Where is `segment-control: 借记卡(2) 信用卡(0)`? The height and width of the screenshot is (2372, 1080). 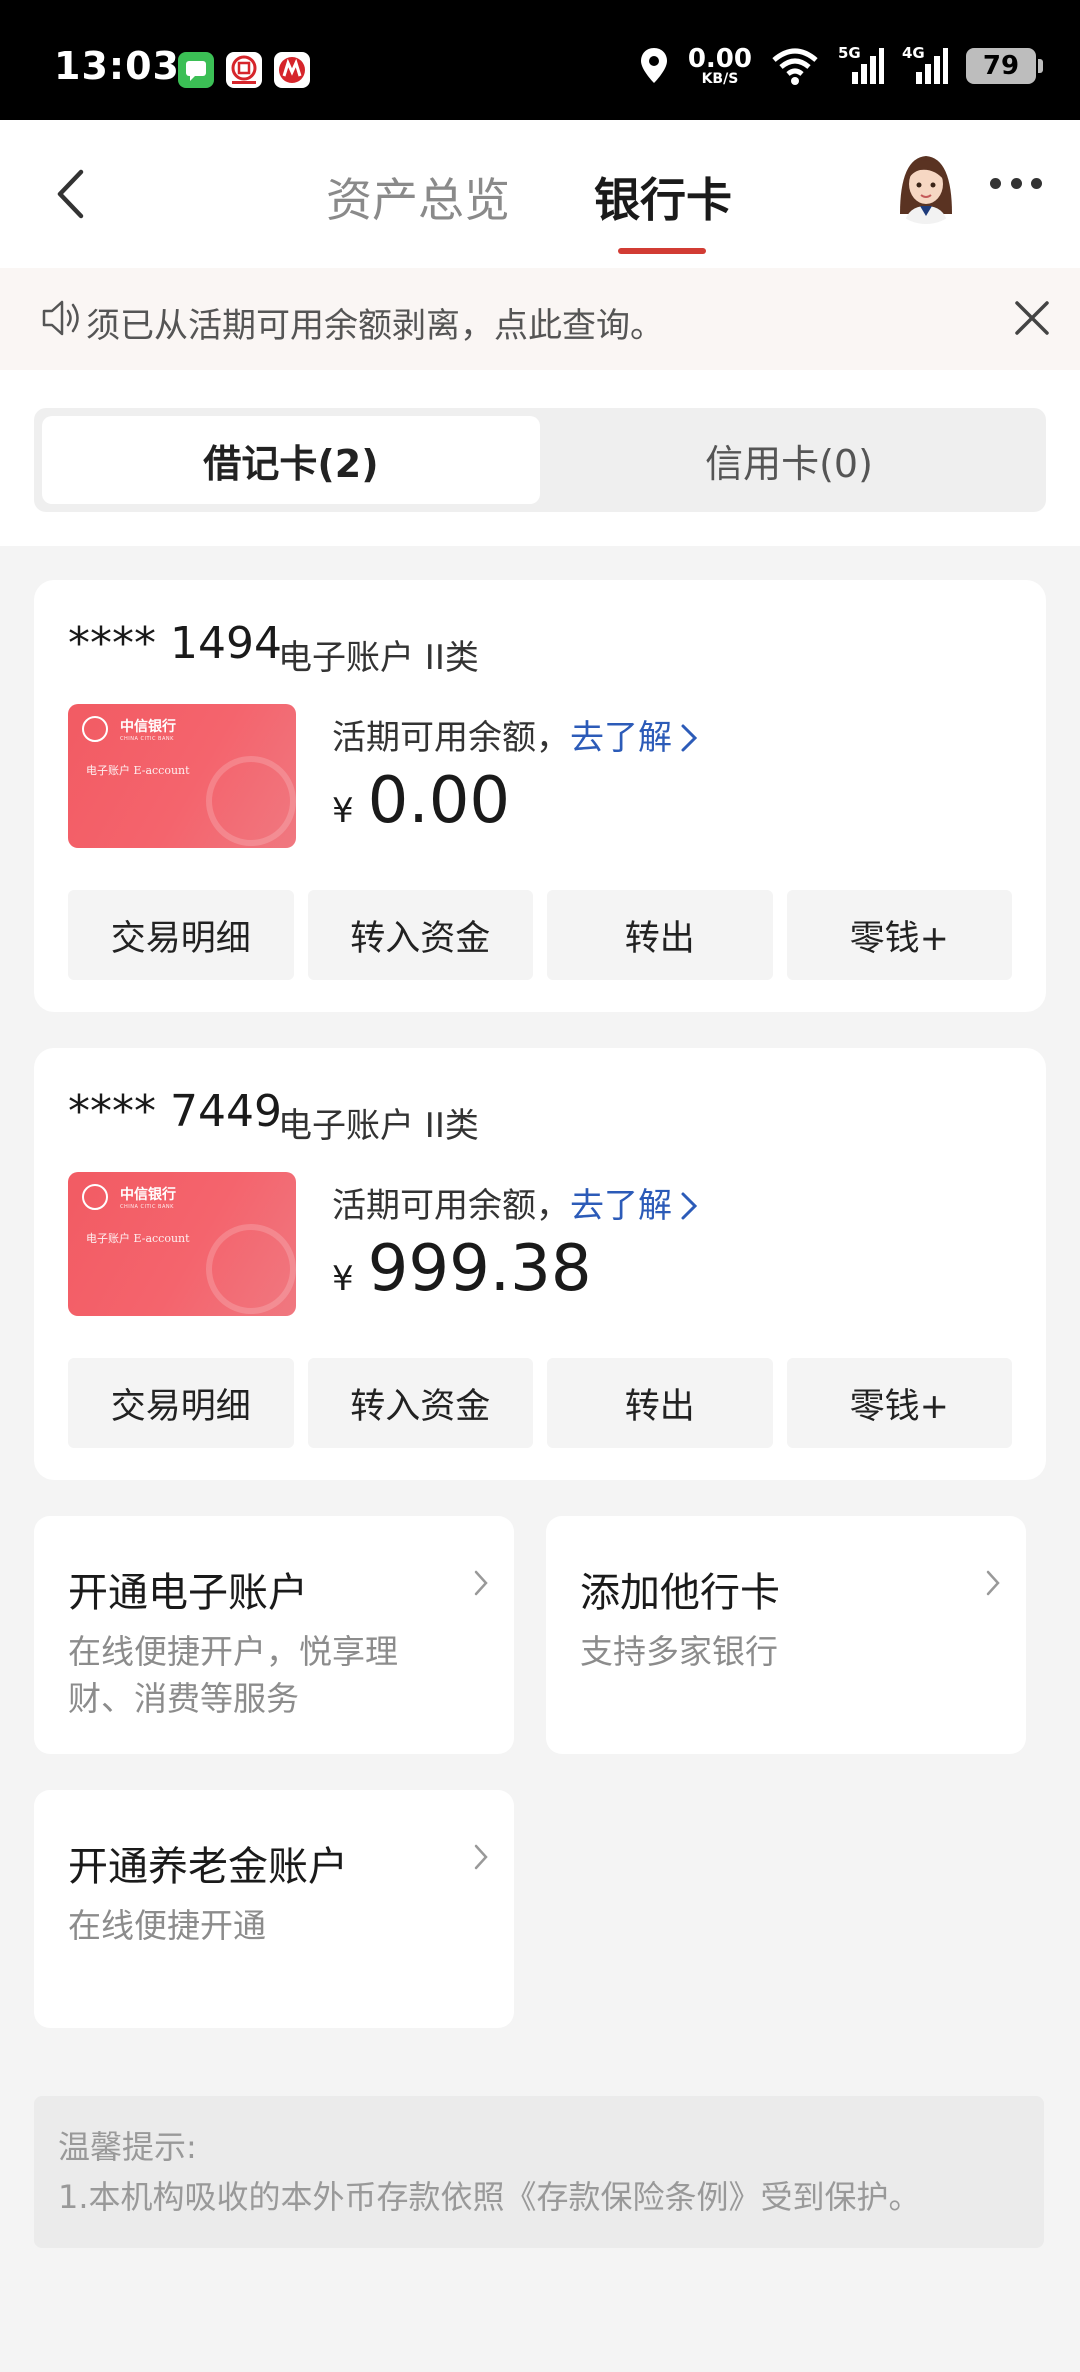
segment-control: 借记卡(2) 信用卡(0) is located at coordinates (540, 460).